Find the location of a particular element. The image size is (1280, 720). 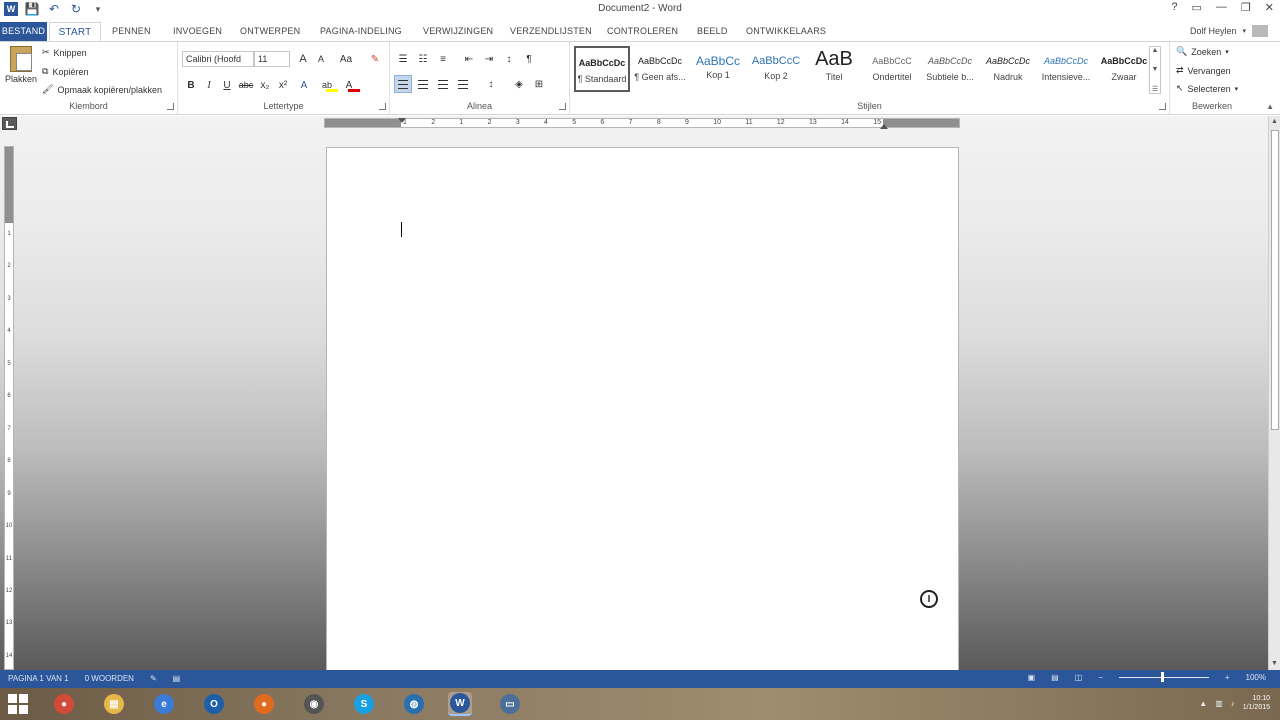

strikethrough-button: abc is located at coordinates (246, 85).